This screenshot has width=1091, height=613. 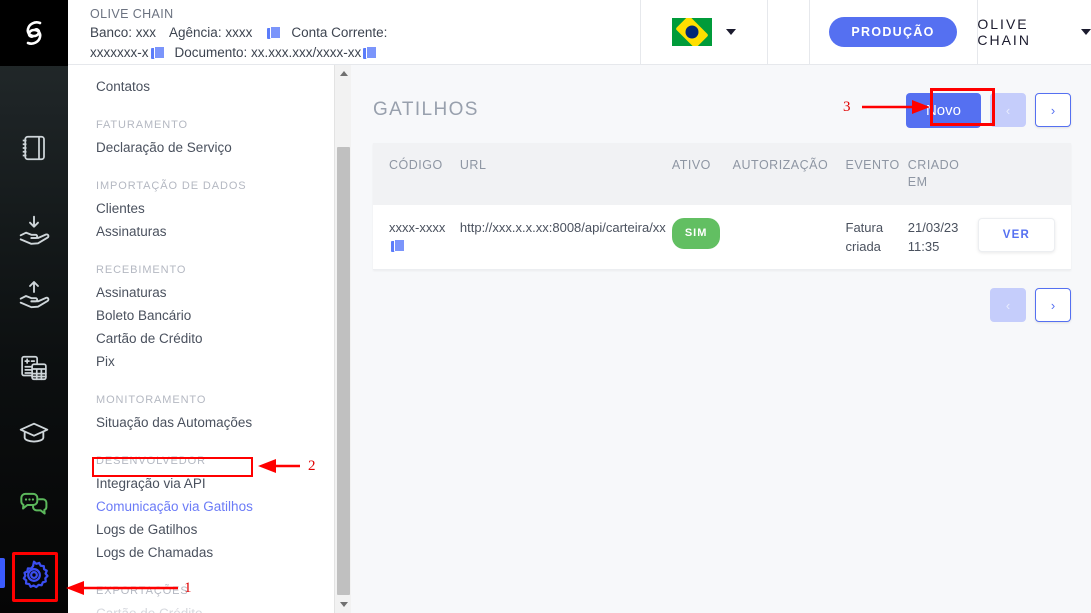 What do you see at coordinates (876, 237) in the screenshot?
I see `cell-evento: Fatura criada` at bounding box center [876, 237].